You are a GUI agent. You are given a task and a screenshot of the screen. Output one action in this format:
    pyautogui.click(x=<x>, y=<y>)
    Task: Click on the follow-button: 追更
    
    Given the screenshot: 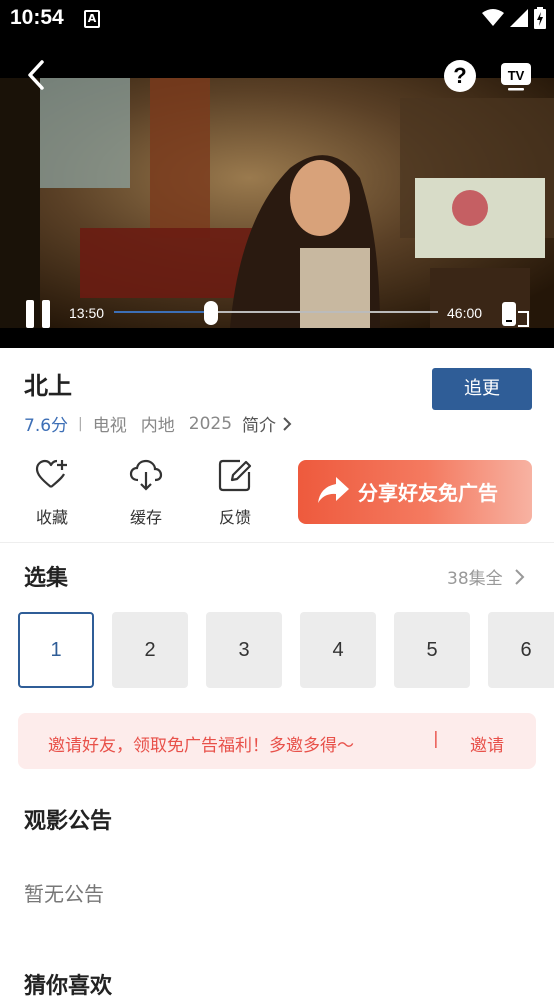 What is the action you would take?
    pyautogui.click(x=482, y=389)
    